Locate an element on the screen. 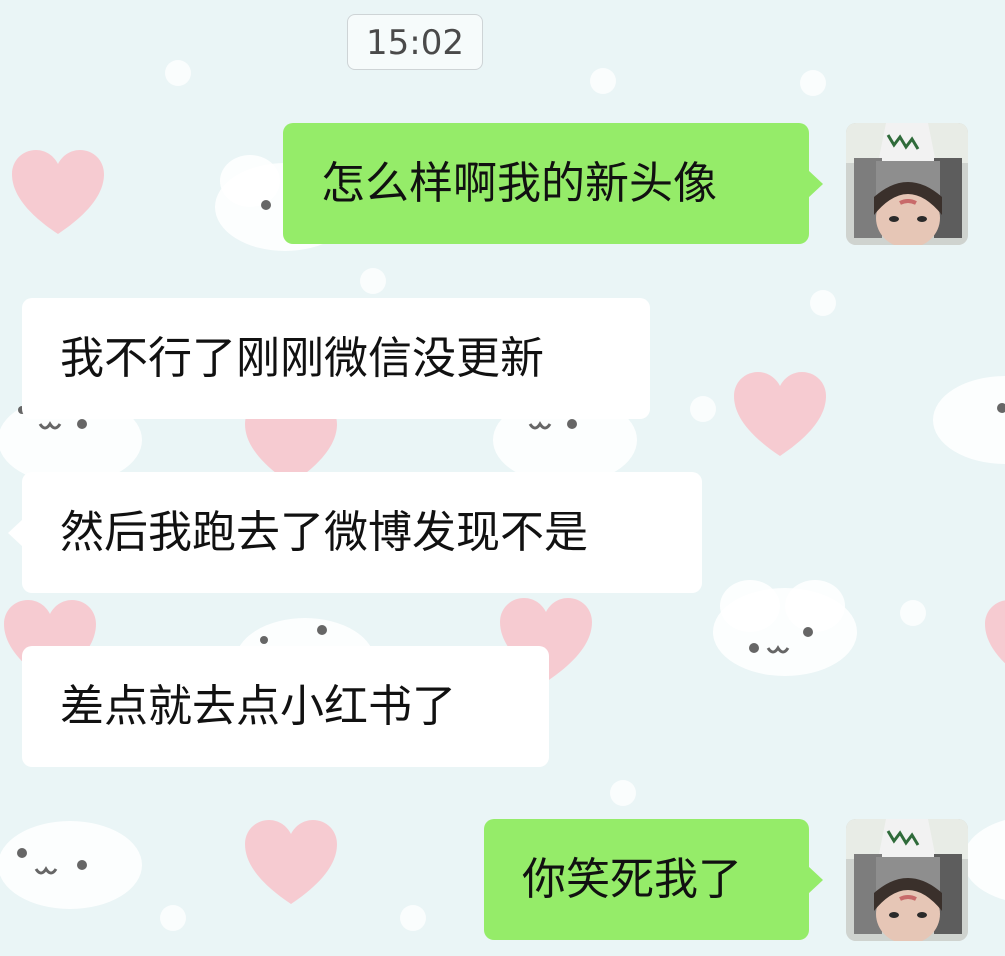 The width and height of the screenshot is (1005, 956). incoming-message-bubble: 然后我跑去了微博发现不是 is located at coordinates (355, 532).